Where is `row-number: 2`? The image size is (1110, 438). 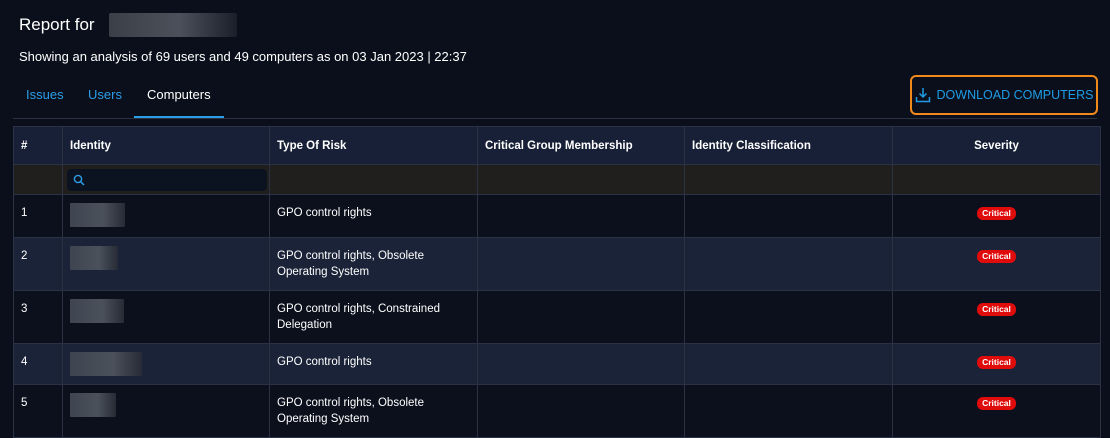
row-number: 2 is located at coordinates (38, 264).